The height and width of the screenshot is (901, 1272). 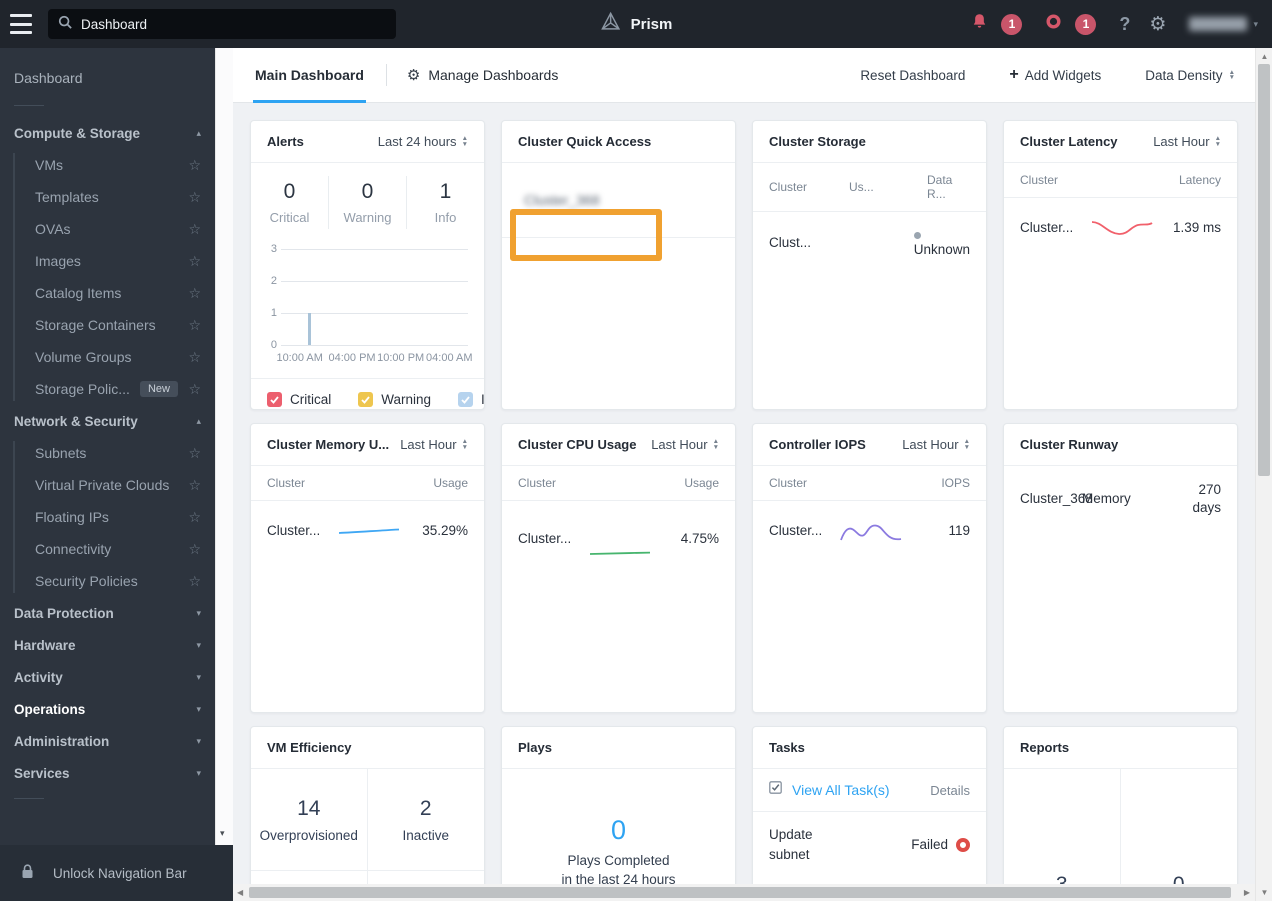 What do you see at coordinates (224, 446) in the screenshot?
I see `sidebar-scrollbar: ▾` at bounding box center [224, 446].